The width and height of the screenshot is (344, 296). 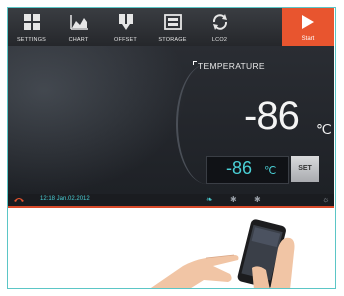 I want to click on offset-label: OFFSET, so click(x=125, y=40).